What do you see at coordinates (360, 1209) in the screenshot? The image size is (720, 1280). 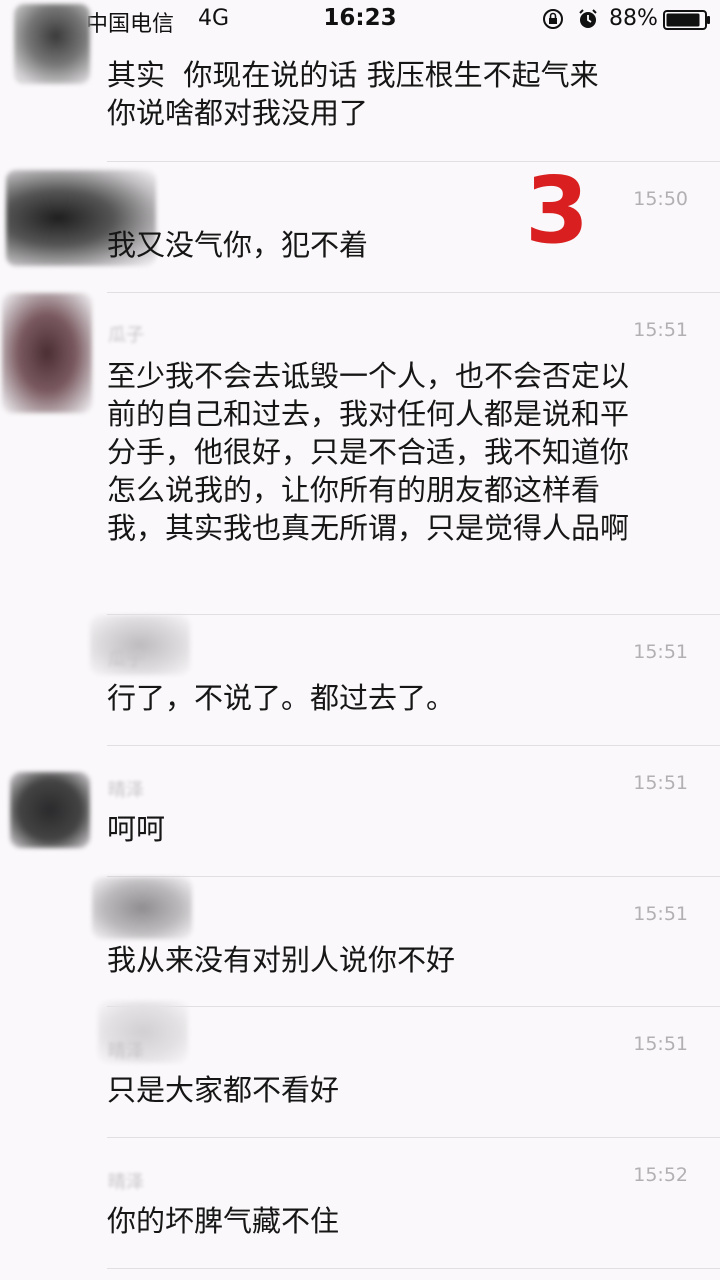 I see `message-item: 晴泽 15:52 你的坏脾气藏不住` at bounding box center [360, 1209].